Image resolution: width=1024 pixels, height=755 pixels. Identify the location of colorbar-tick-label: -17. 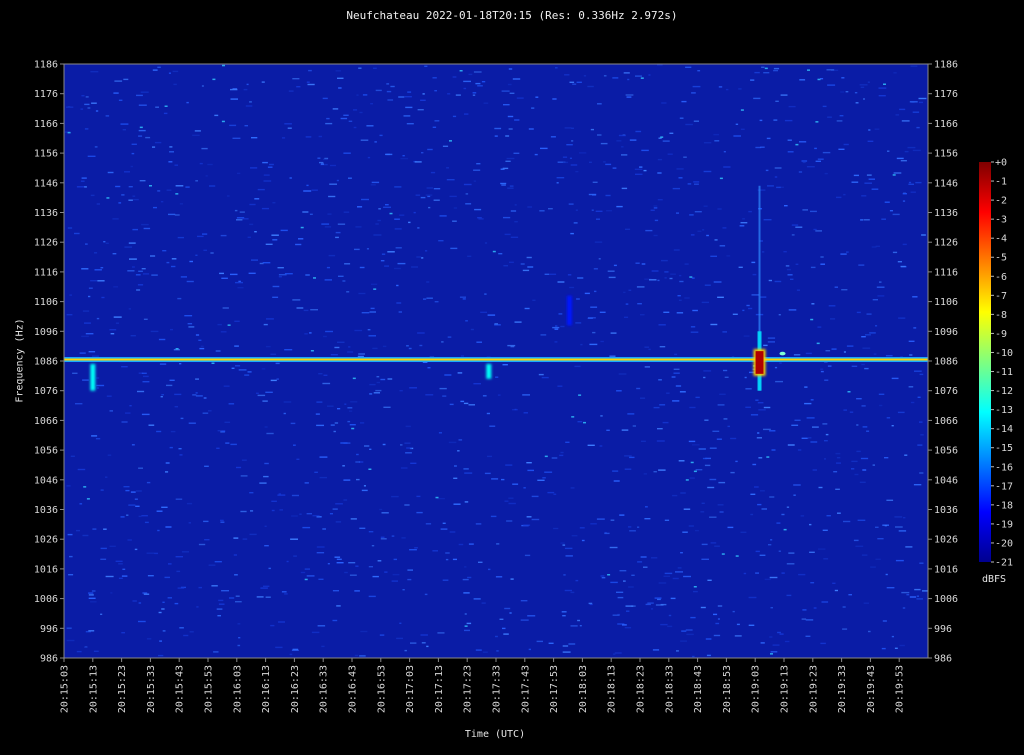
(1004, 486).